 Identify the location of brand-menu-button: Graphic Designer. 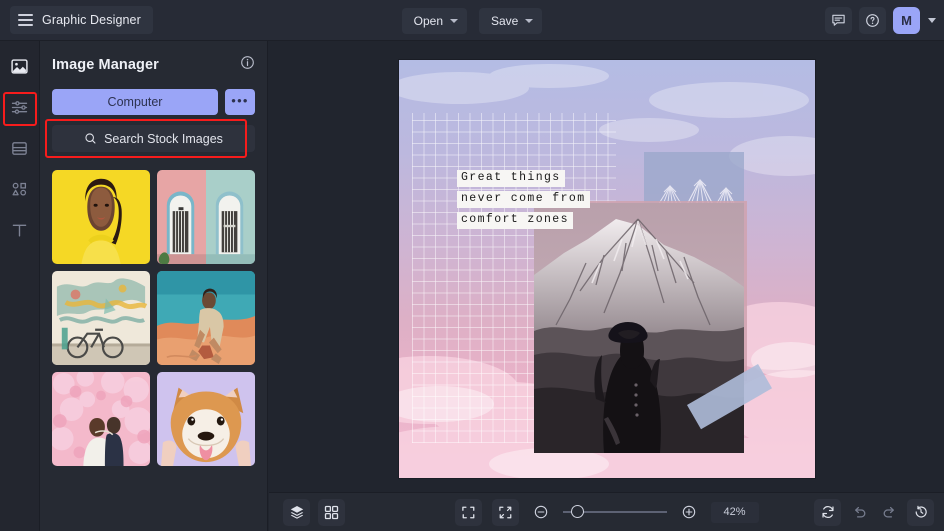
(81, 20).